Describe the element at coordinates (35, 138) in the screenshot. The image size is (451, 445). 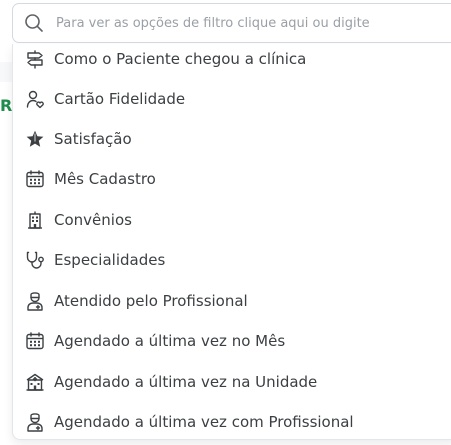
I see `star-icon` at that location.